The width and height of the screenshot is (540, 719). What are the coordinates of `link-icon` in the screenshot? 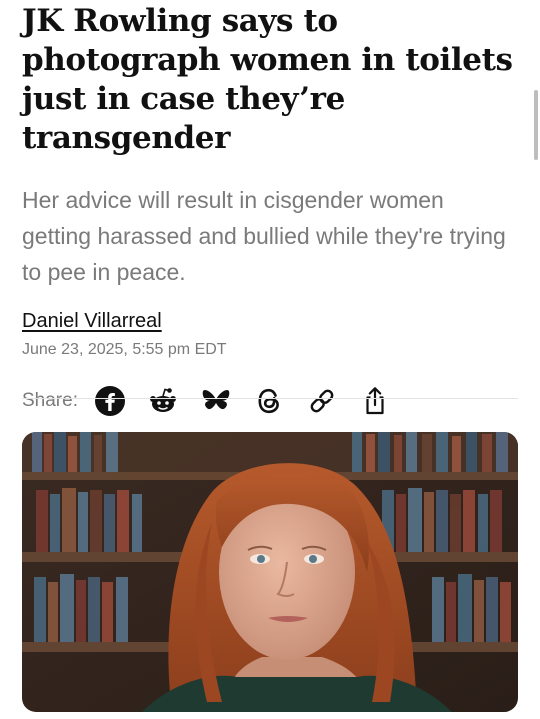 It's located at (322, 401).